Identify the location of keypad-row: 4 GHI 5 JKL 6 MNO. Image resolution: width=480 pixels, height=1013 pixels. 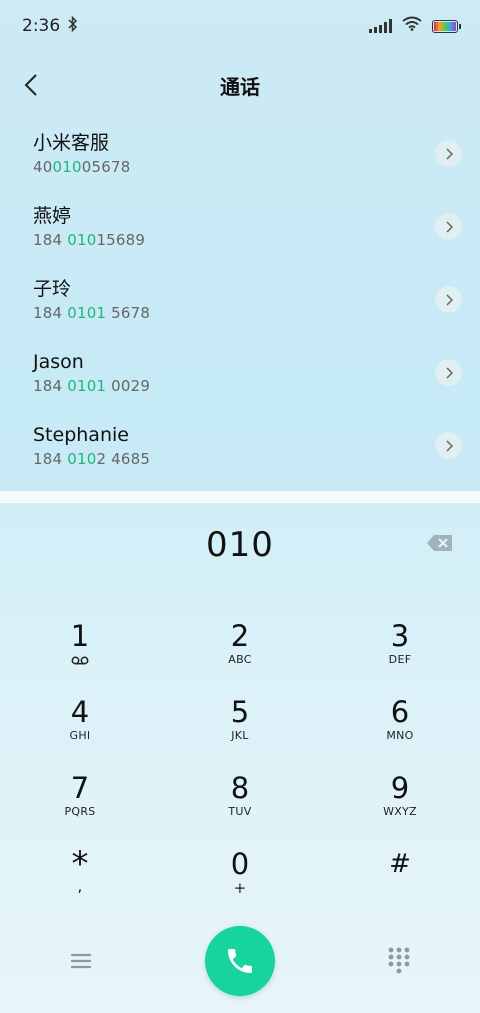
(240, 733).